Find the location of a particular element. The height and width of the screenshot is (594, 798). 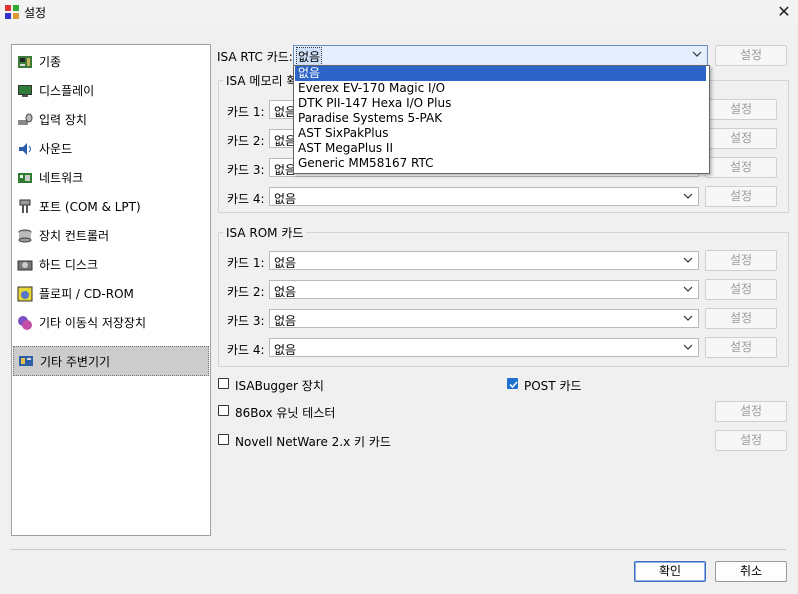

cancel-button: 취소 is located at coordinates (751, 571).